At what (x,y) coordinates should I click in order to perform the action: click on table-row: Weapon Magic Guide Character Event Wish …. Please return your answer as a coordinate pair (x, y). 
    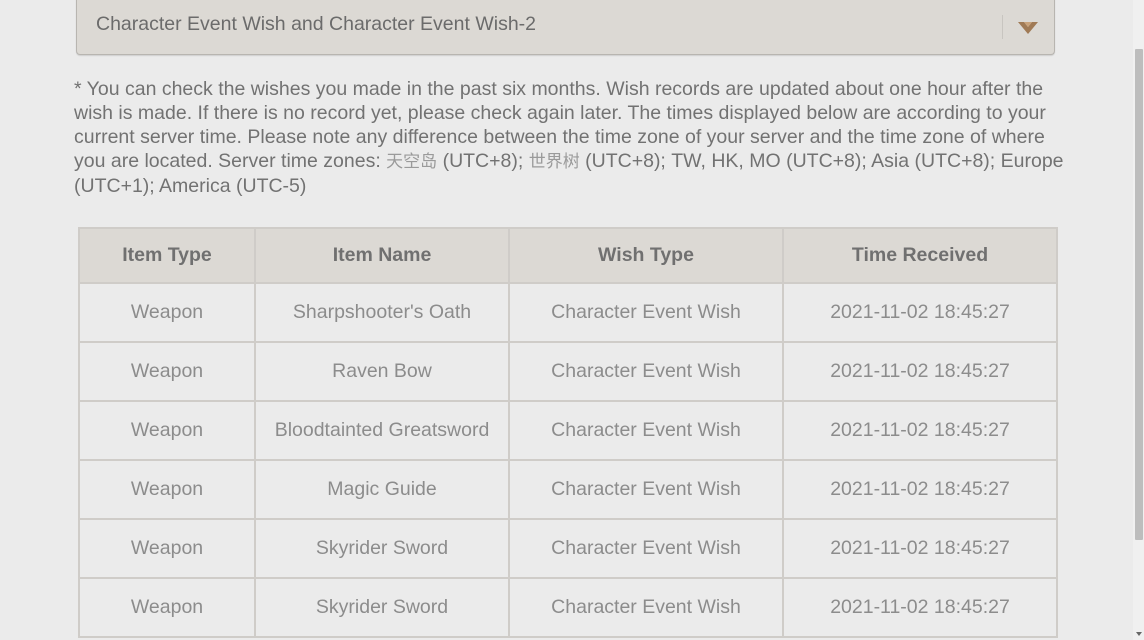
    Looking at the image, I should click on (568, 489).